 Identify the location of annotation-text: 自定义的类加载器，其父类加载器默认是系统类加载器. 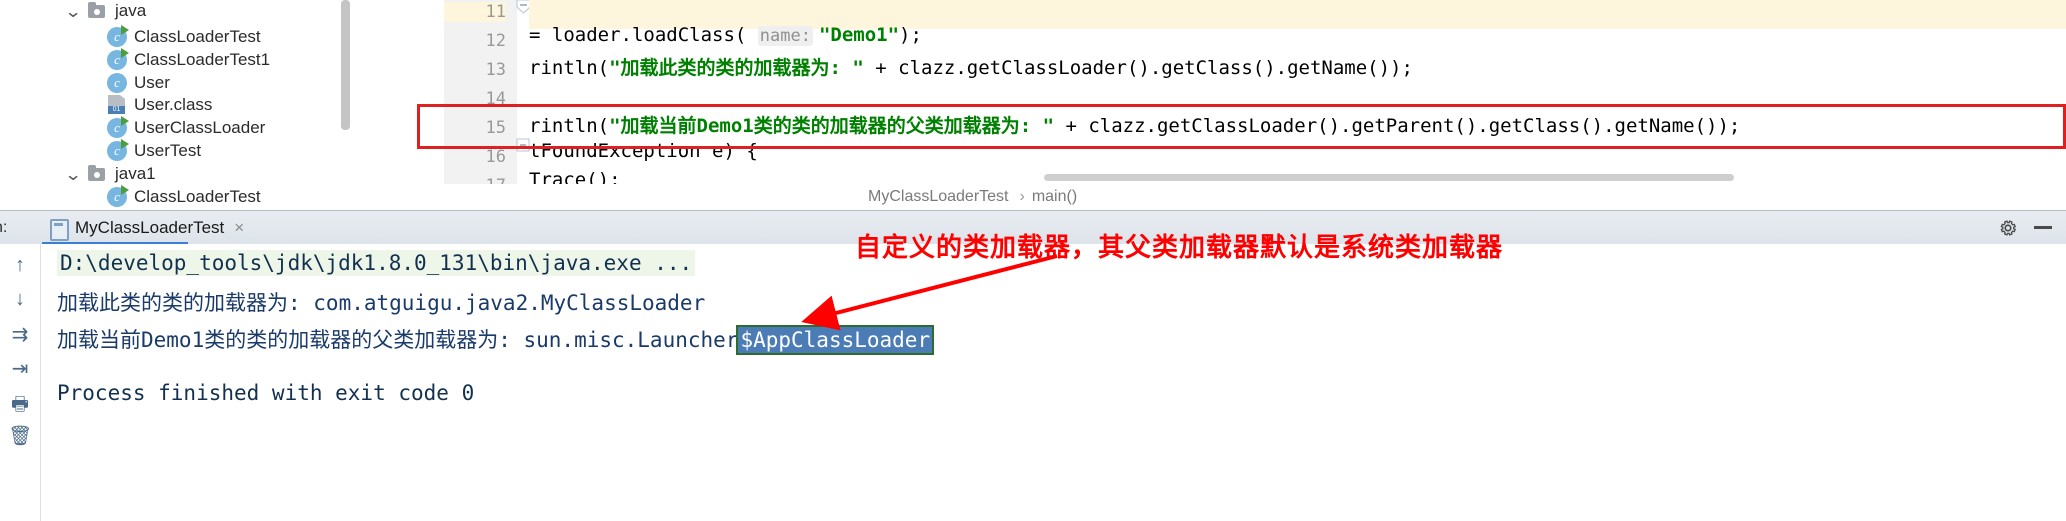
(1179, 247).